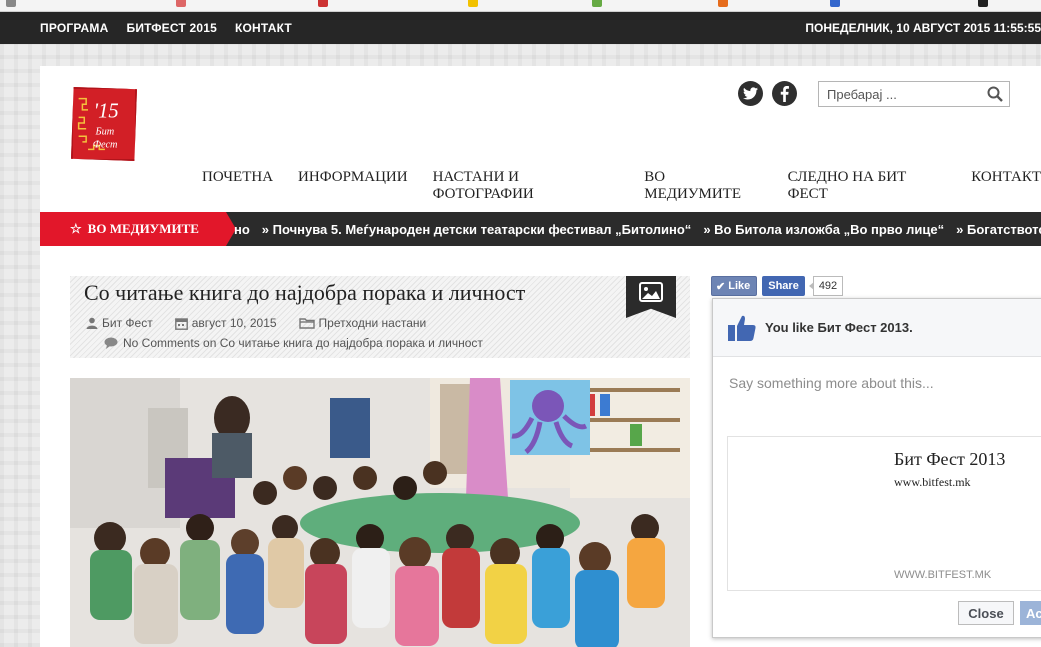 Image resolution: width=1041 pixels, height=647 pixels. Describe the element at coordinates (784, 93) in the screenshot. I see `facebook-icon` at that location.